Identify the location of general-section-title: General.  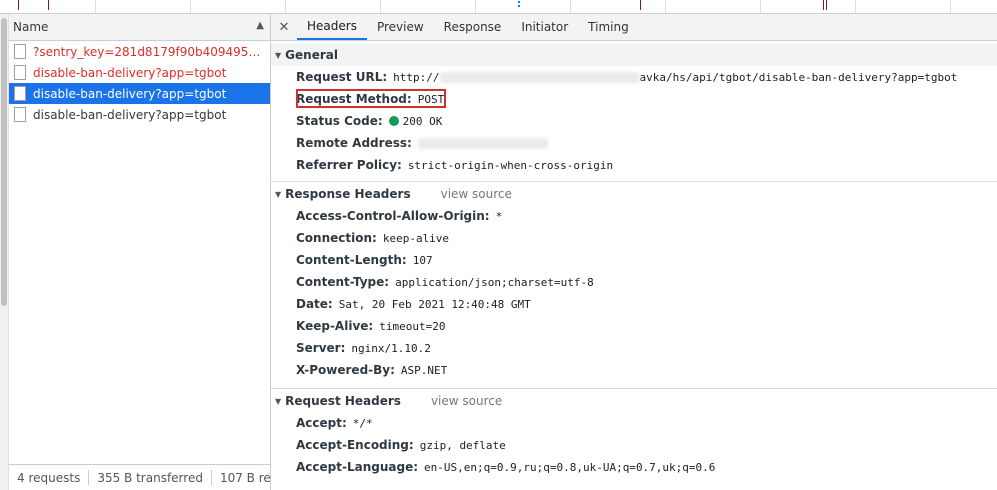
(311, 55).